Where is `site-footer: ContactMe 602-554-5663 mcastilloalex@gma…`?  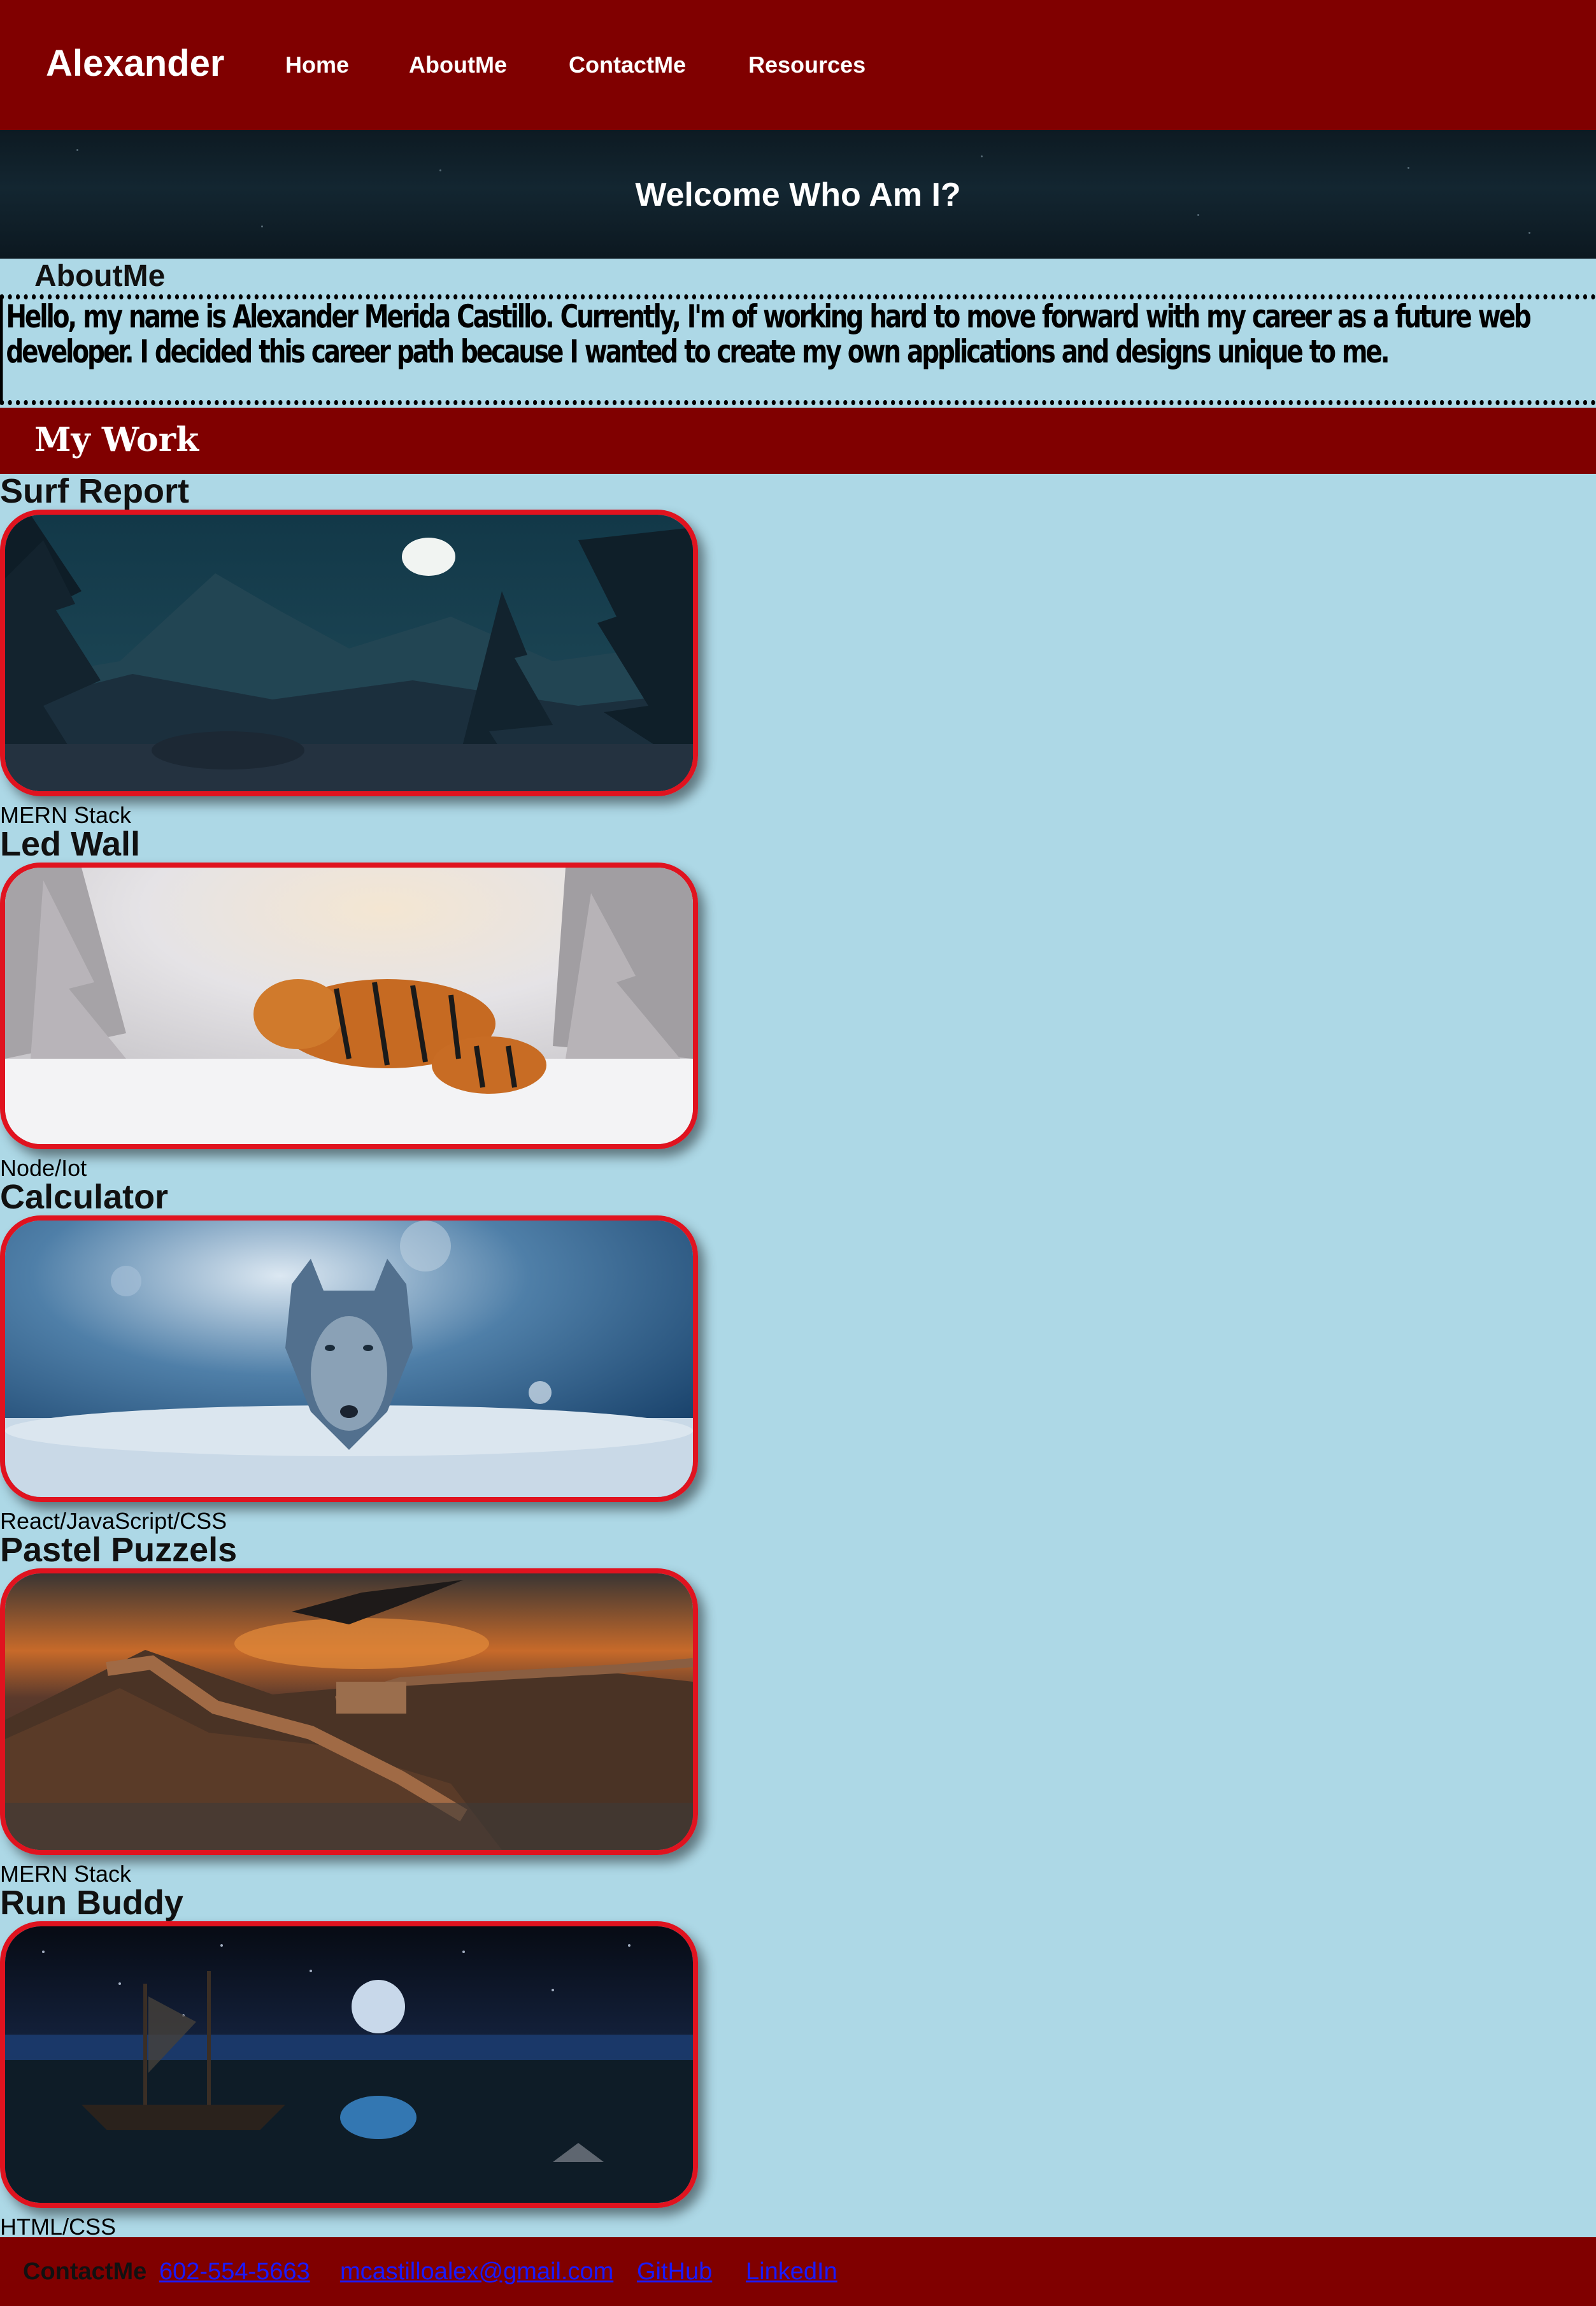
site-footer: ContactMe 602-554-5663 mcastilloalex@gma… is located at coordinates (798, 2271).